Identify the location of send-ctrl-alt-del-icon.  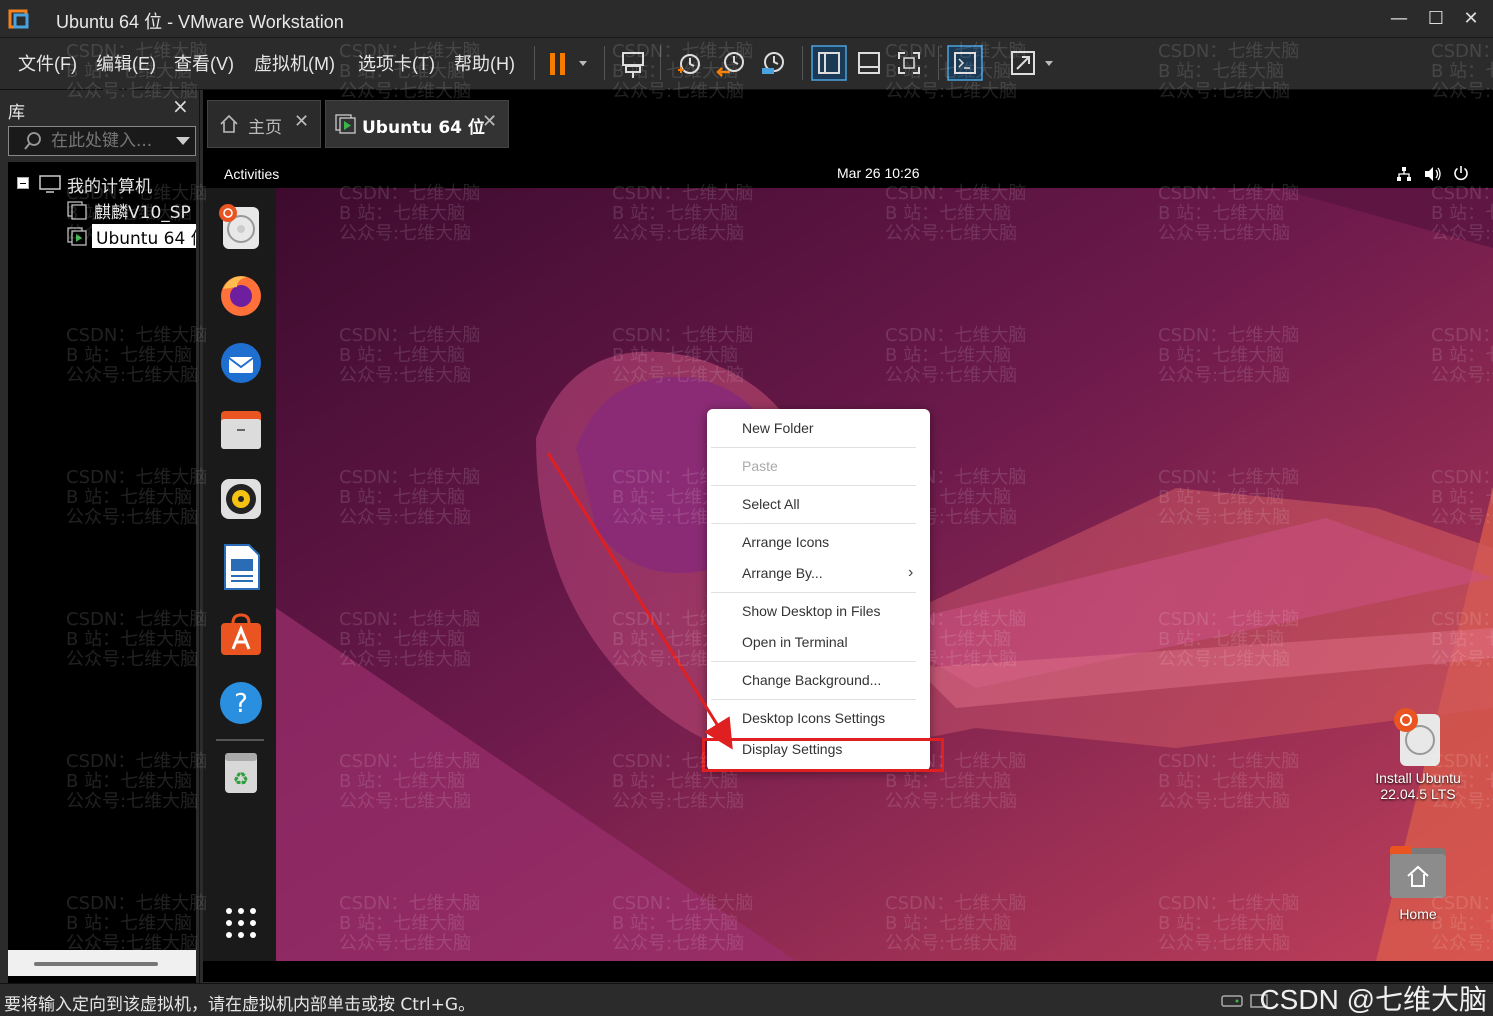
(633, 63).